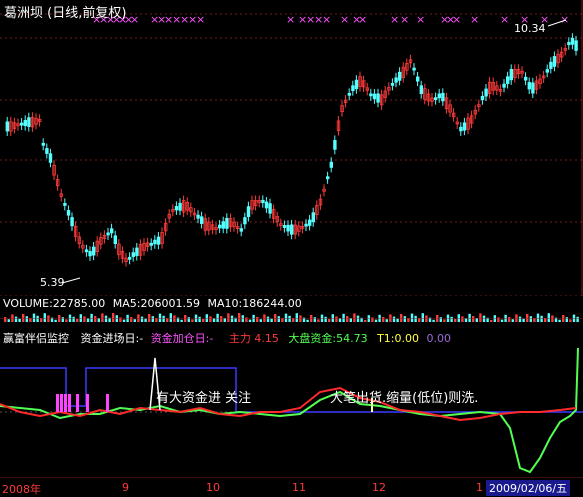 The width and height of the screenshot is (583, 497). Describe the element at coordinates (204, 398) in the screenshot. I see `annotation-left: 有大资金进 关注` at that location.